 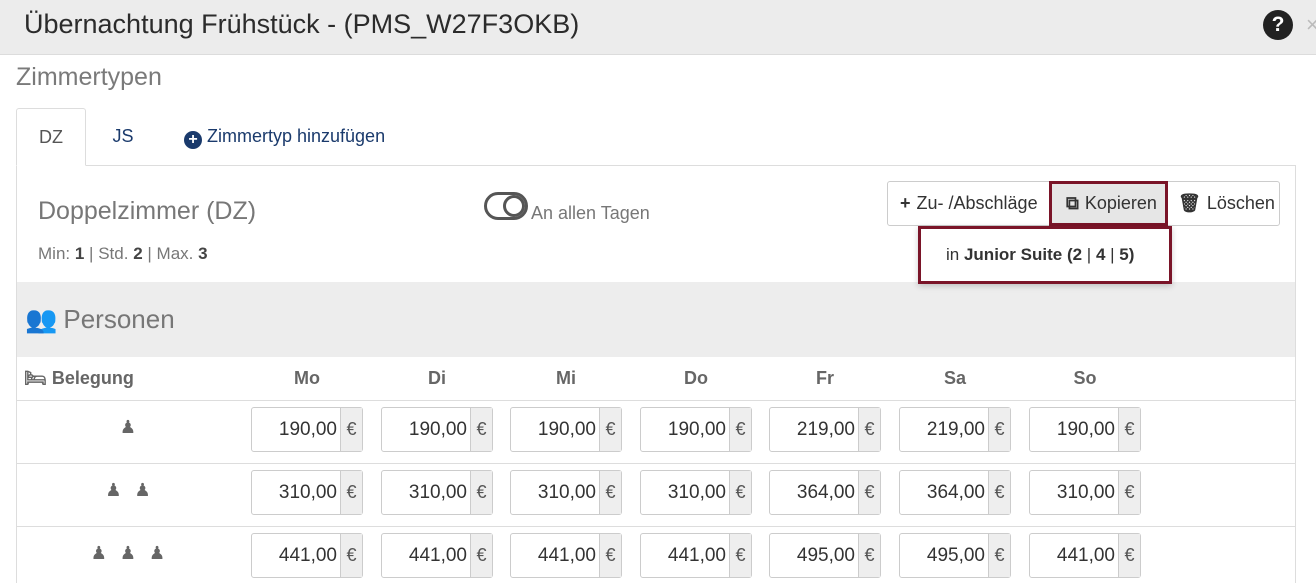 I want to click on std-value: 2, so click(x=138, y=253).